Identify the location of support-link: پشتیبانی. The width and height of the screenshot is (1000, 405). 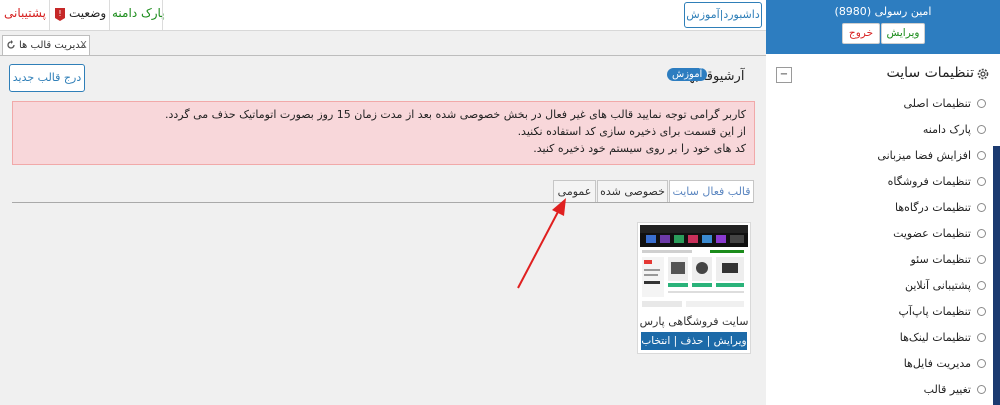
(25, 13).